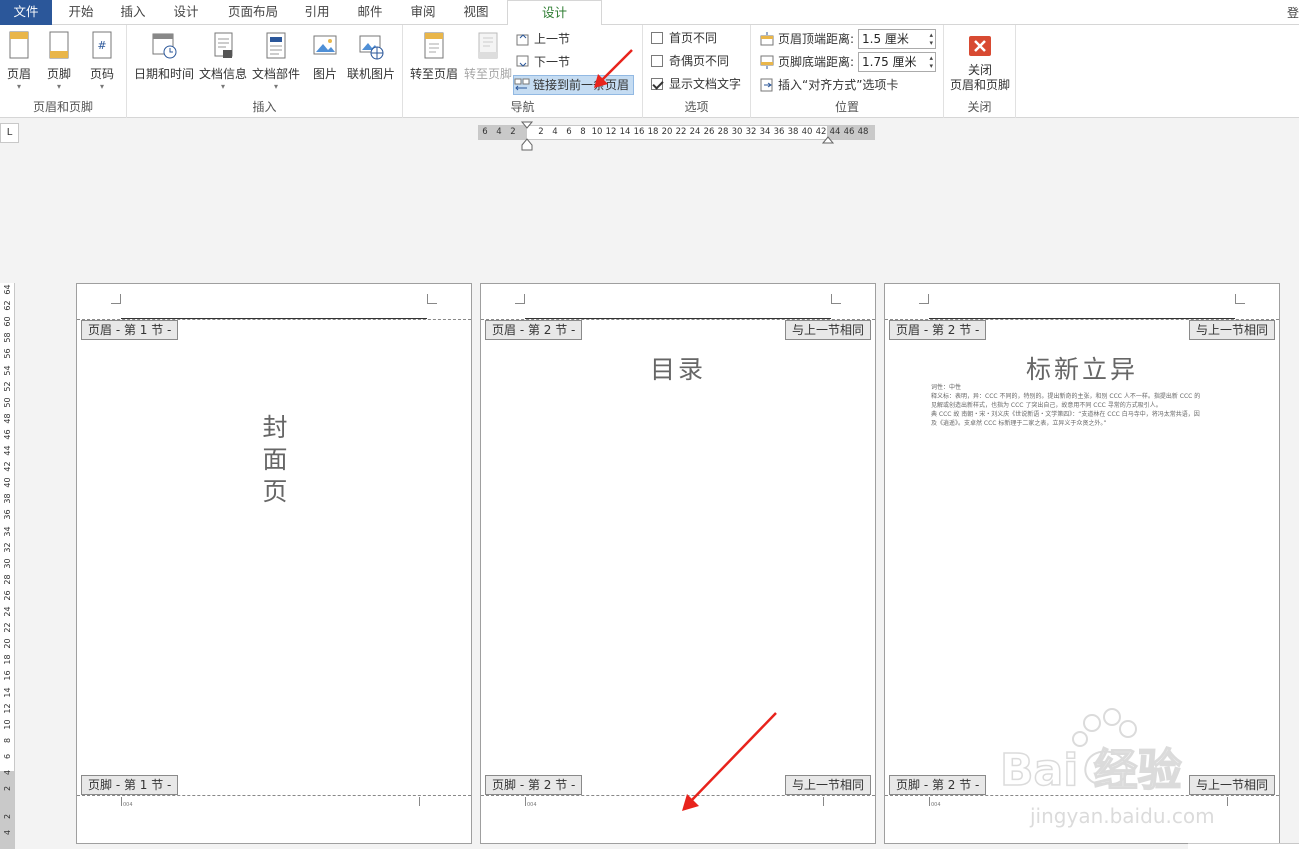  I want to click on checkbox-odd-even, so click(657, 61).